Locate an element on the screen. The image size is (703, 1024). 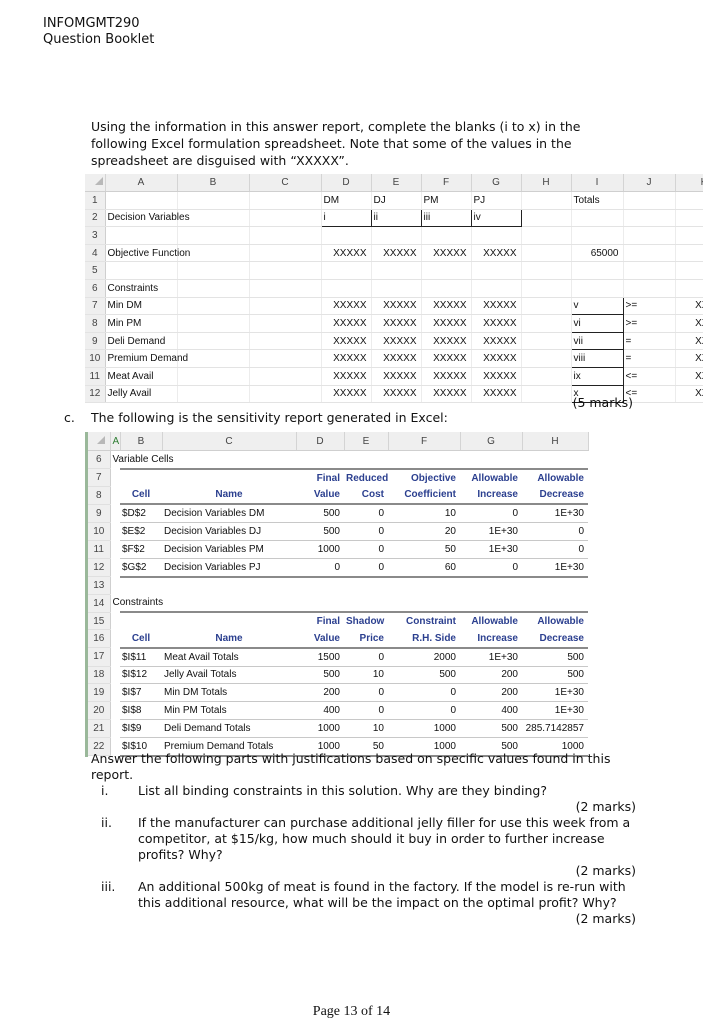
variable-name: Decision Variables PM is located at coordinates (229, 549).